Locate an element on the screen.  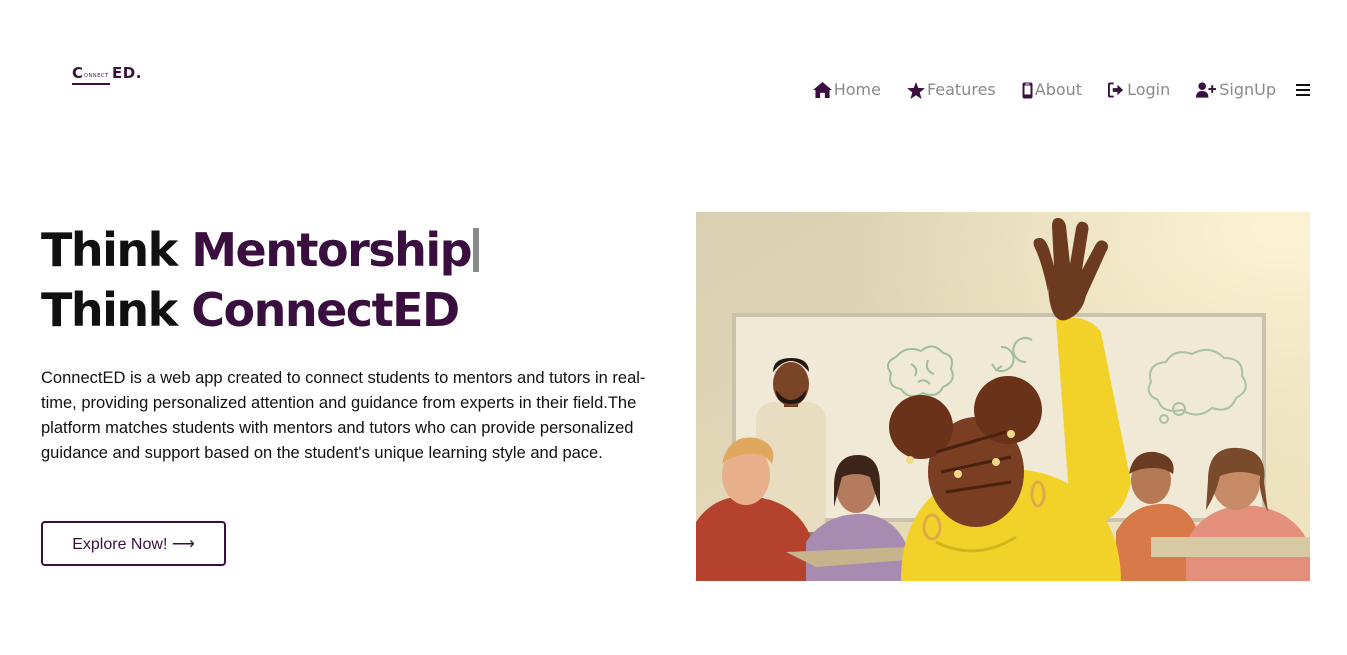
nav-home-label: Home is located at coordinates (857, 89).